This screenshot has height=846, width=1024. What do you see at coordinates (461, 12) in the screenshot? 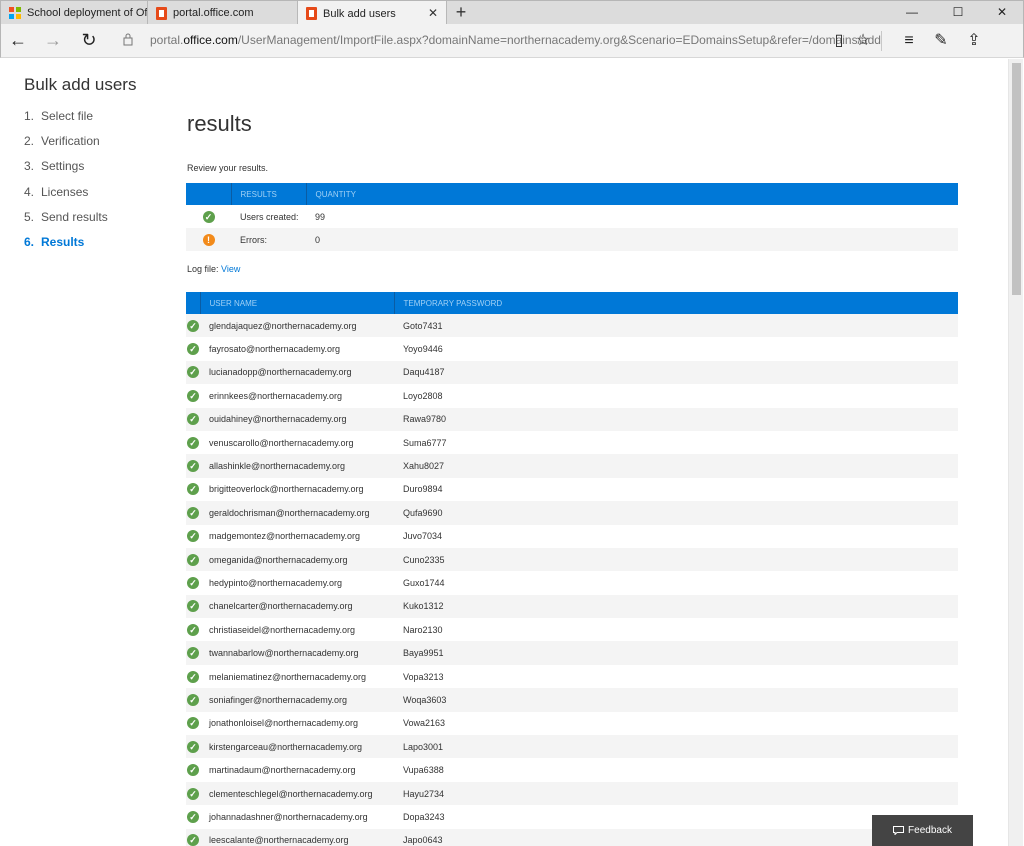
I see `new-tab-button: +` at bounding box center [461, 12].